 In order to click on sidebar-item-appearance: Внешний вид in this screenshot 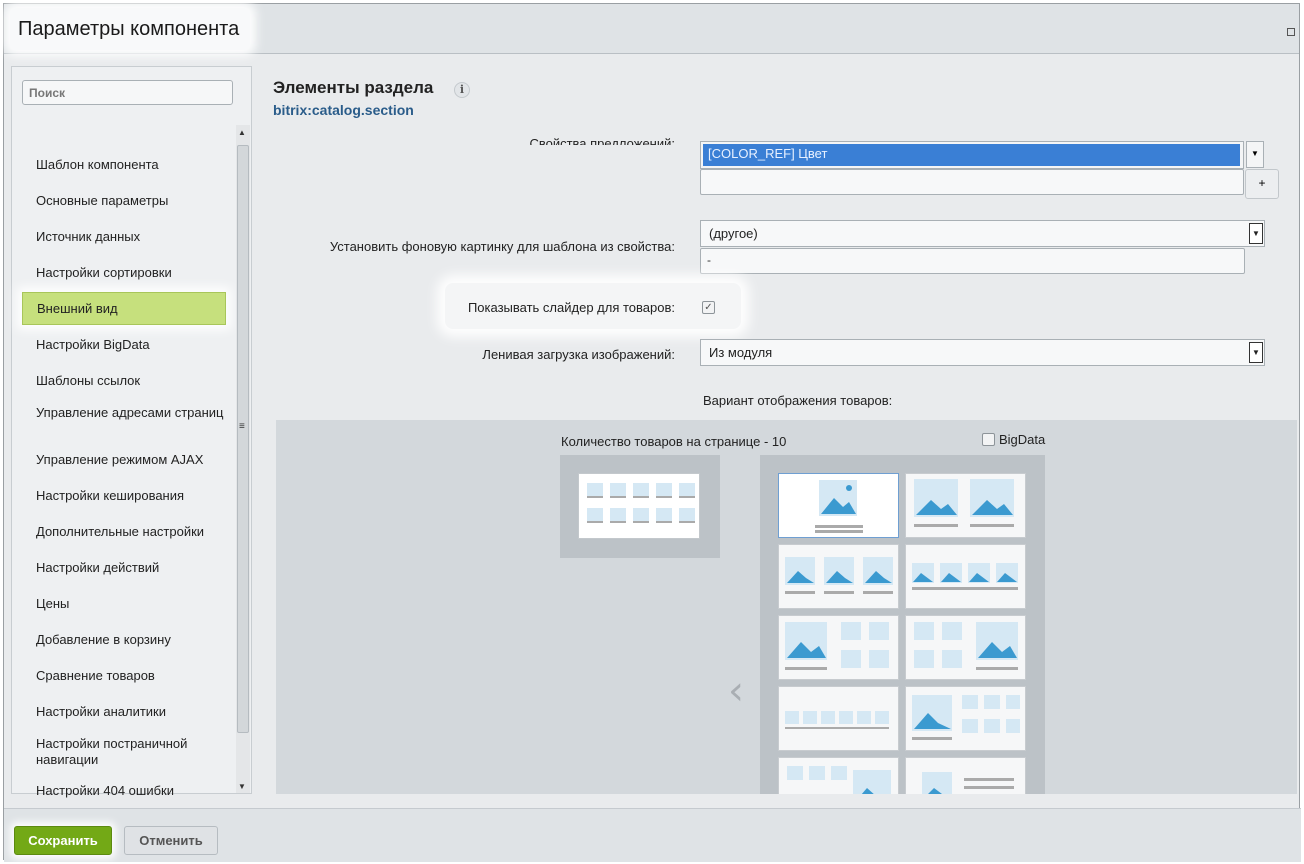, I will do `click(124, 308)`.